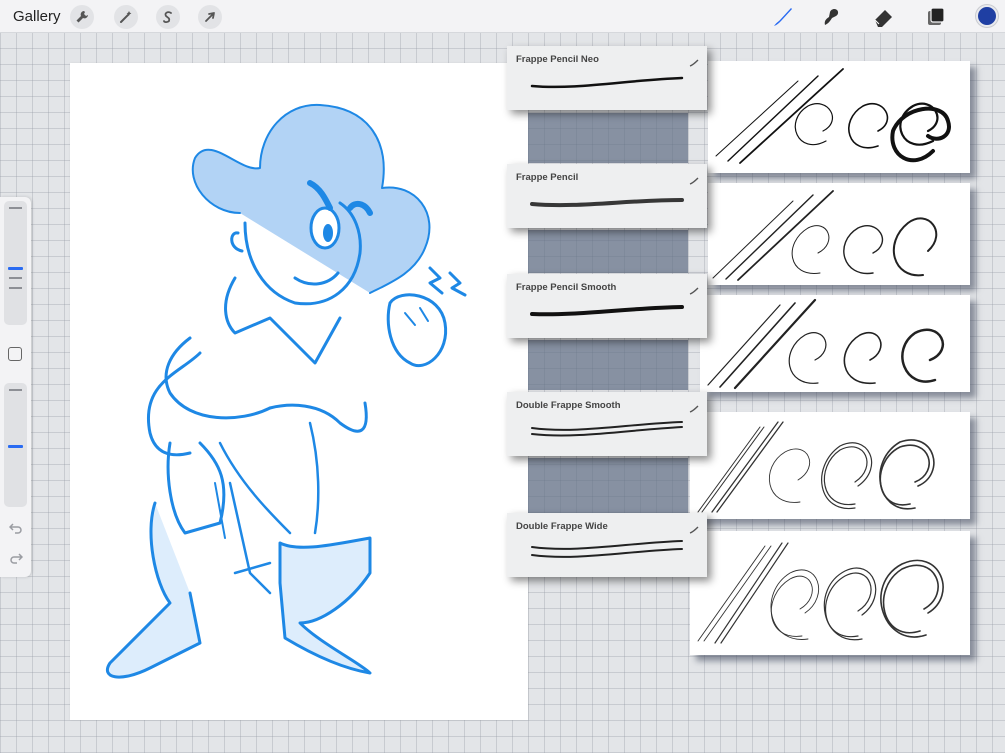 Image resolution: width=1005 pixels, height=753 pixels. Describe the element at coordinates (126, 17) in the screenshot. I see `magic-wand-icon` at that location.